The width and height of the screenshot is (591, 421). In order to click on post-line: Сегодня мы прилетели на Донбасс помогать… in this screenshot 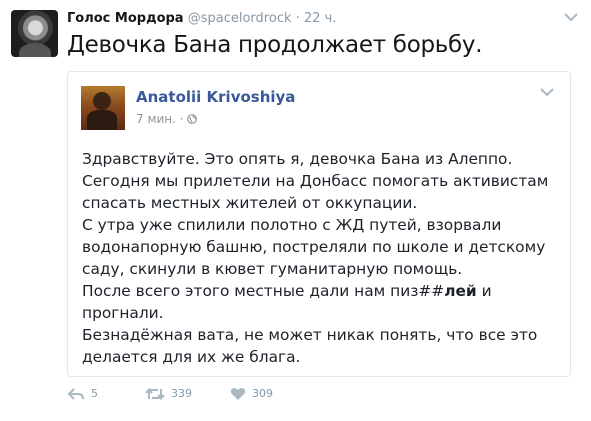, I will do `click(315, 181)`.